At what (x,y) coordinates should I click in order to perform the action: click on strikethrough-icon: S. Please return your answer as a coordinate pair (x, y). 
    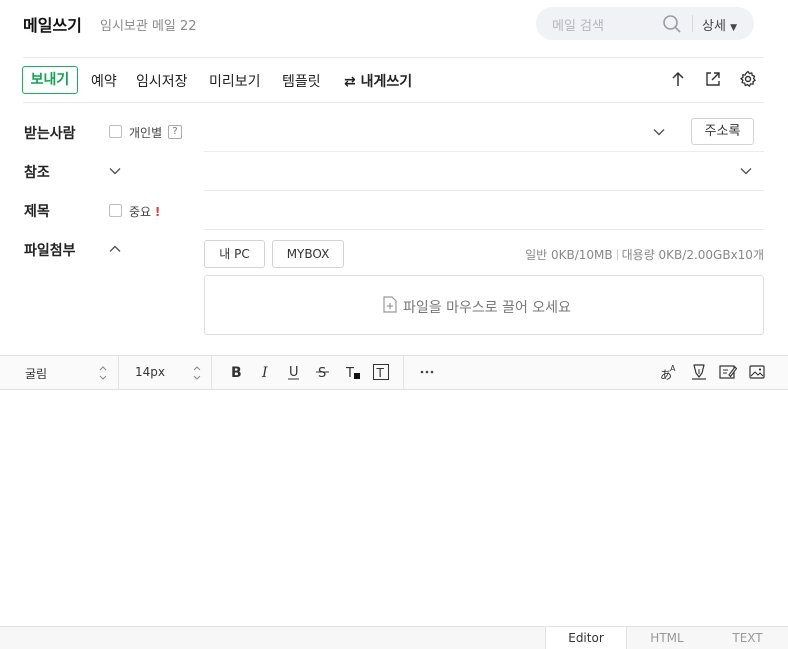
    Looking at the image, I should click on (323, 372).